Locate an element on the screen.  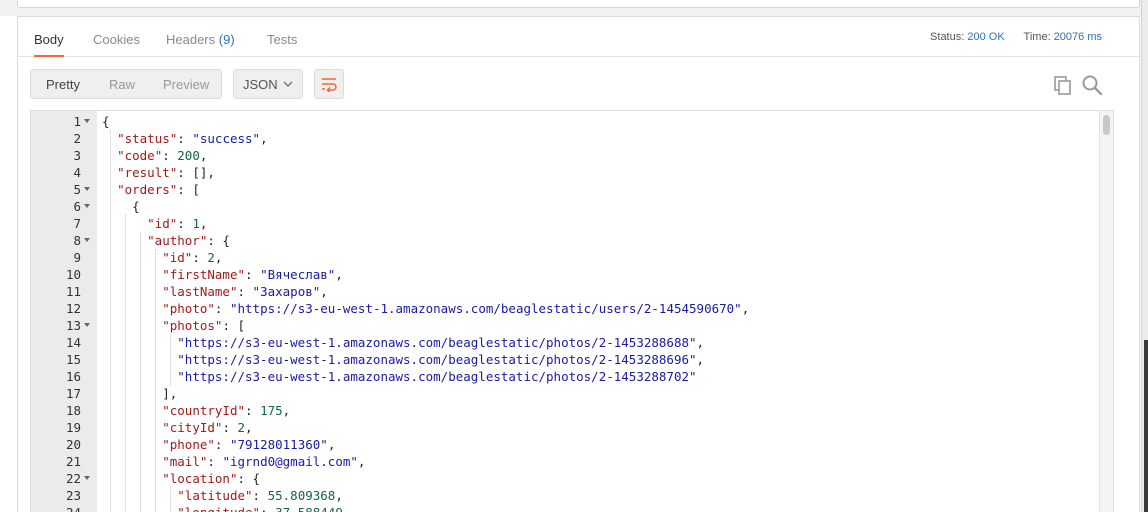
wrap-lines-button is located at coordinates (329, 84).